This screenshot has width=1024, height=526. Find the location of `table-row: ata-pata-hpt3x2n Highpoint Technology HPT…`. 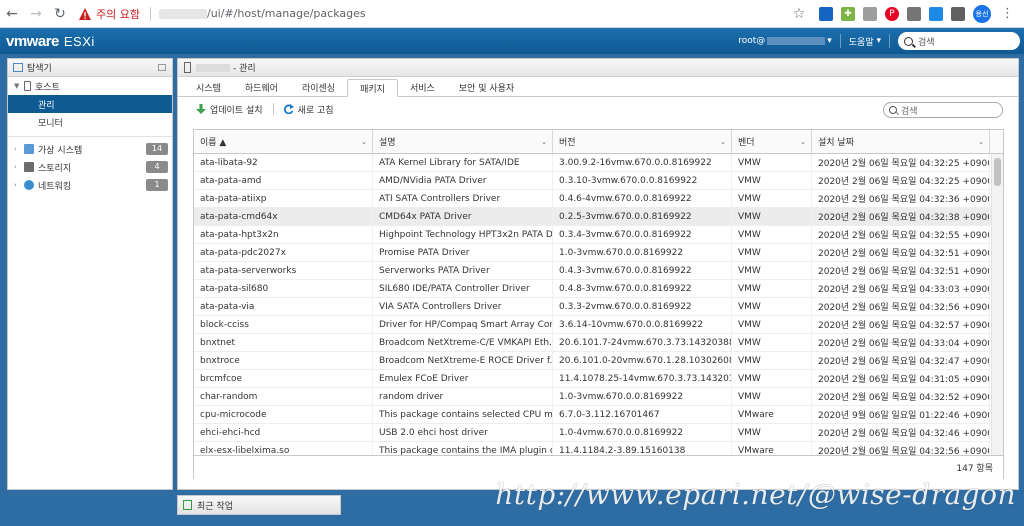

table-row: ata-pata-hpt3x2n Highpoint Technology HPT… is located at coordinates (598, 235).